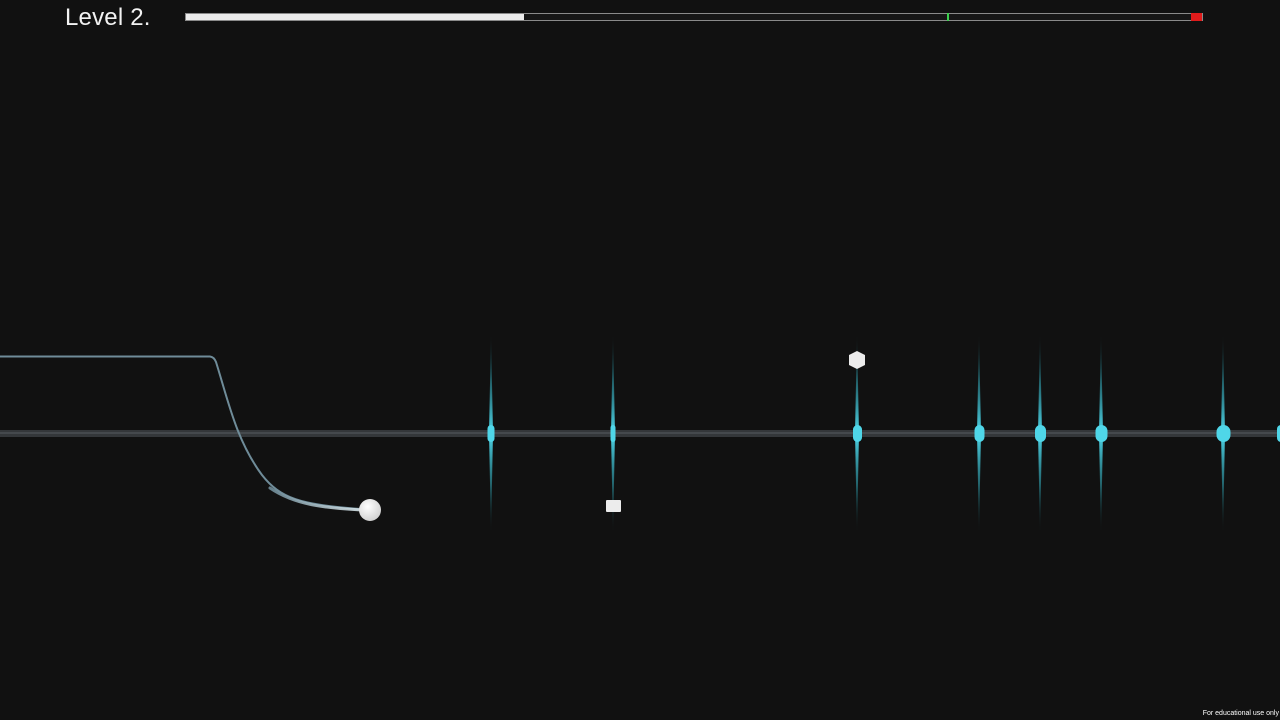 The height and width of the screenshot is (720, 1280). Describe the element at coordinates (947, 17) in the screenshot. I see `checkpoint-marker` at that location.